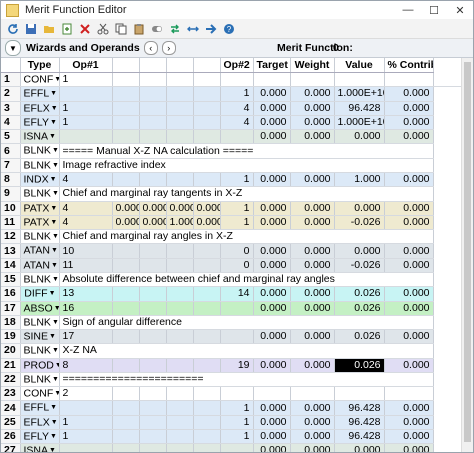 The width and height of the screenshot is (474, 453). Describe the element at coordinates (40, 265) in the screenshot. I see `operand-type-cell: ATAN▼` at that location.